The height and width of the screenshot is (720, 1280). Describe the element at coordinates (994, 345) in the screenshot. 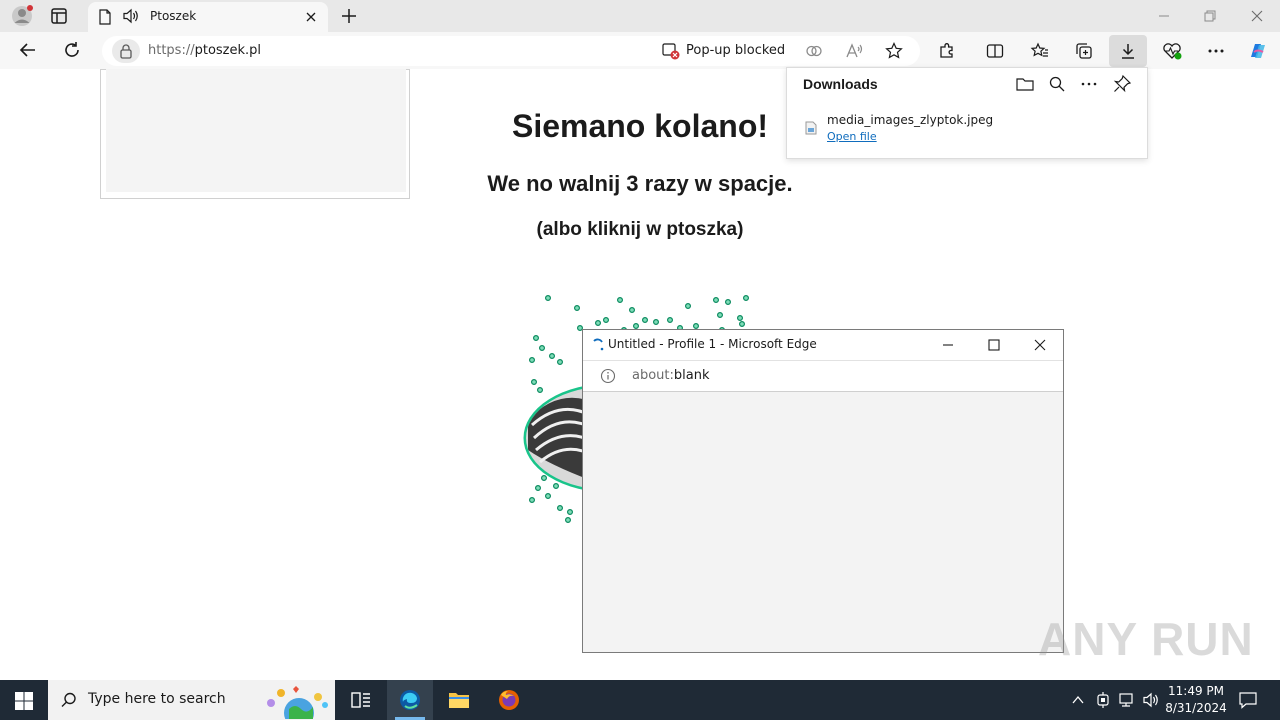

I see `popup-maximize-button` at that location.